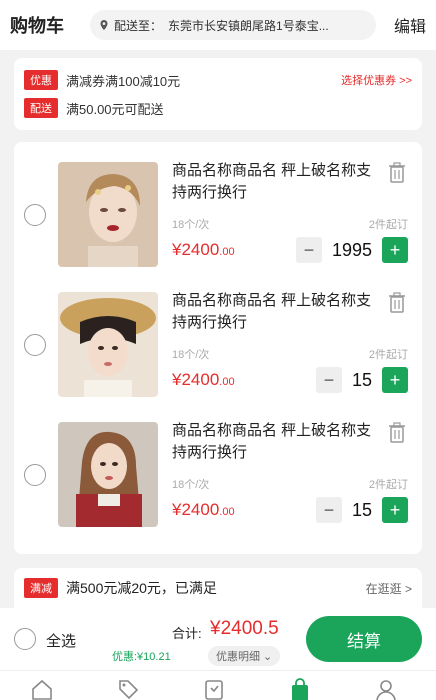 The image size is (436, 700). I want to click on location-pin-icon, so click(104, 25).